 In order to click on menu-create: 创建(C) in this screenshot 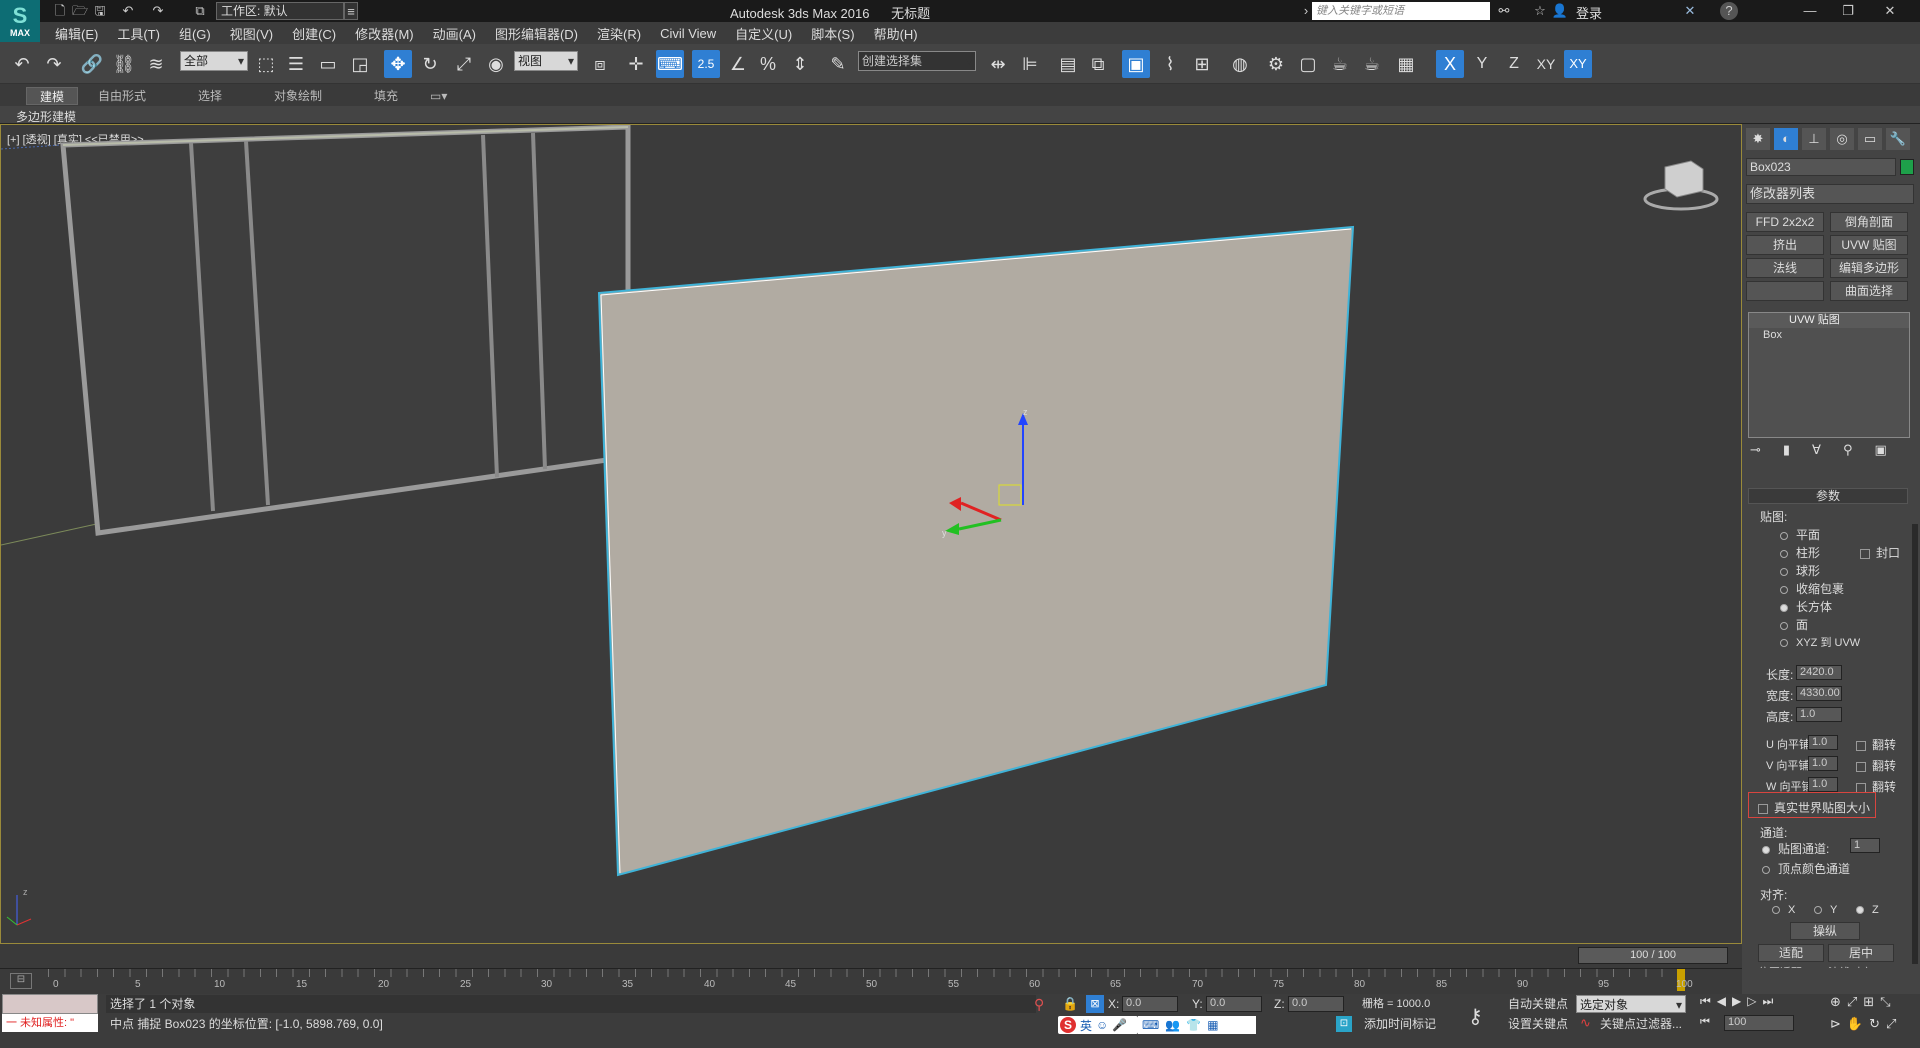, I will do `click(314, 33)`.